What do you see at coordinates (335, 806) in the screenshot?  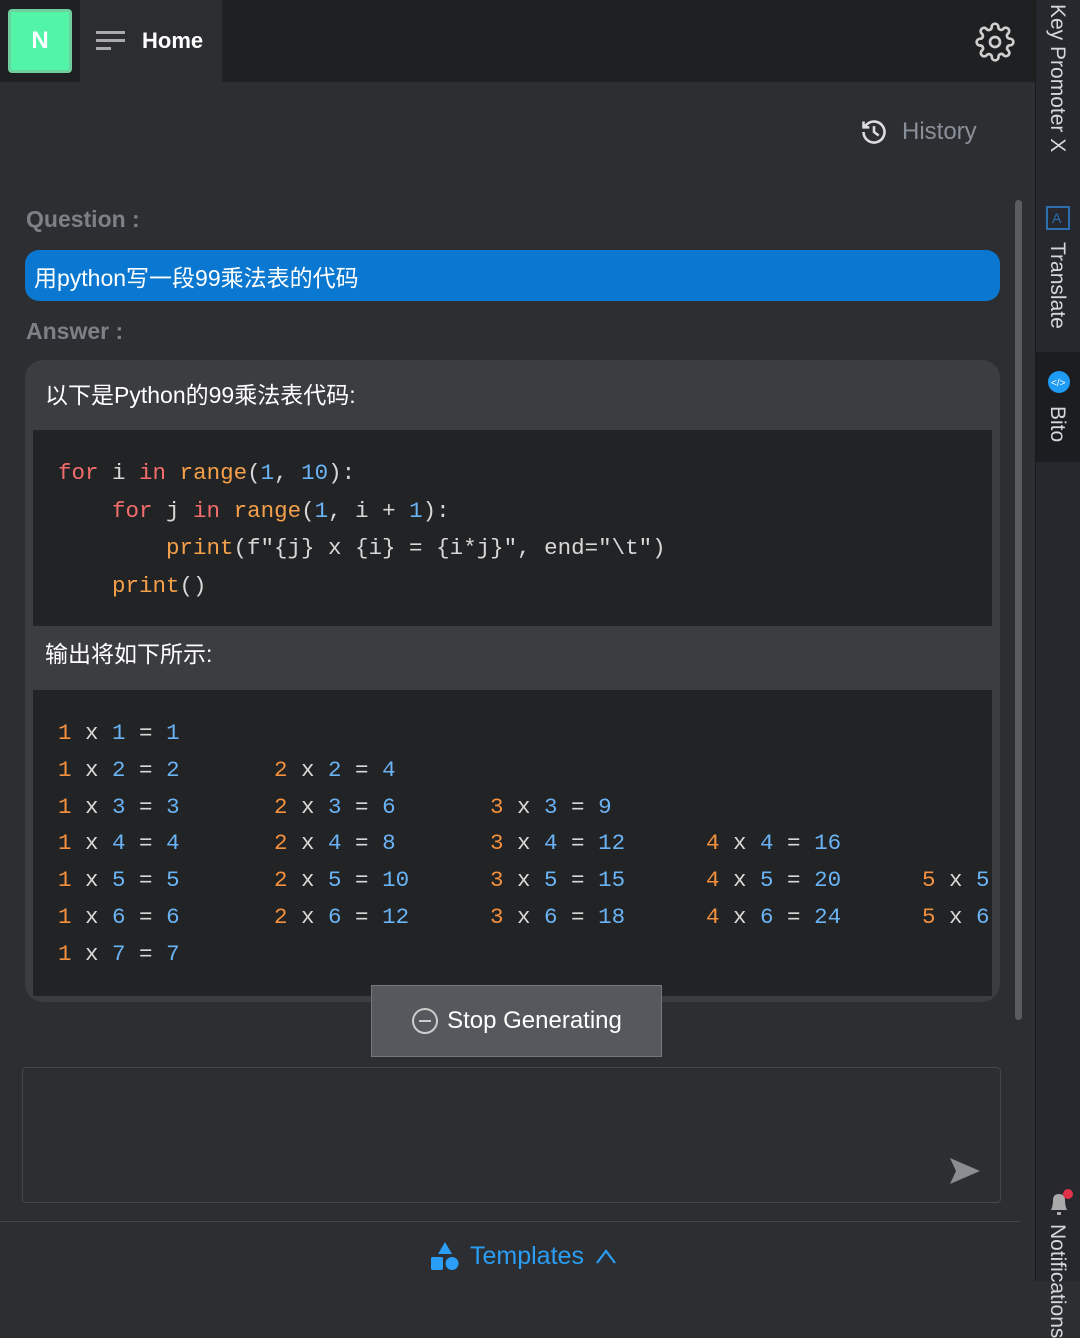 I see `output-entry: 2 x 3 = 6` at bounding box center [335, 806].